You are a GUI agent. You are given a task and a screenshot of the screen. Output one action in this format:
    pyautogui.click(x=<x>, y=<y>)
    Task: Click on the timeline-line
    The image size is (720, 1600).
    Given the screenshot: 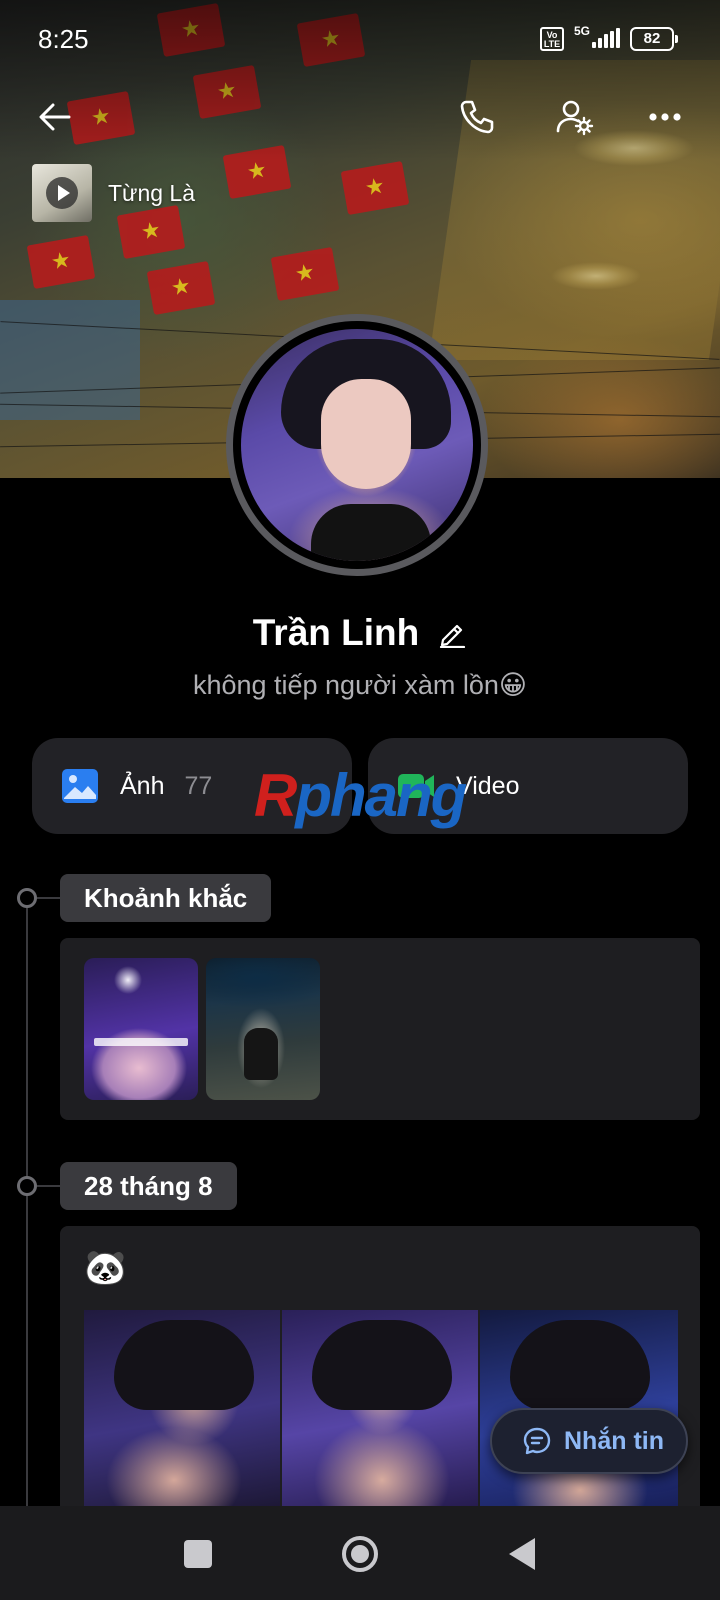 What is the action you would take?
    pyautogui.click(x=27, y=1201)
    